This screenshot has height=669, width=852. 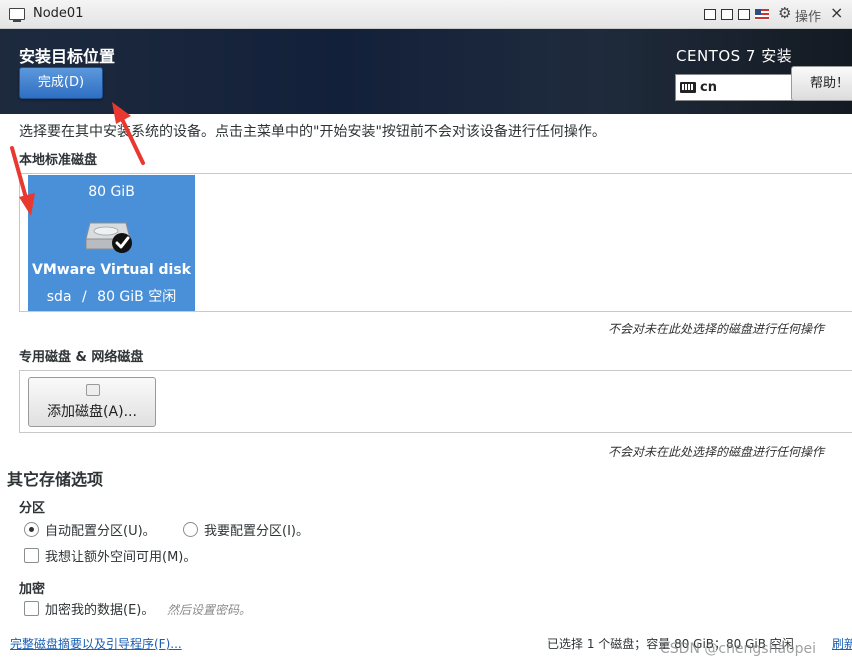 I want to click on extra-space-label: 我想让额外空间可用(M)。, so click(x=121, y=557).